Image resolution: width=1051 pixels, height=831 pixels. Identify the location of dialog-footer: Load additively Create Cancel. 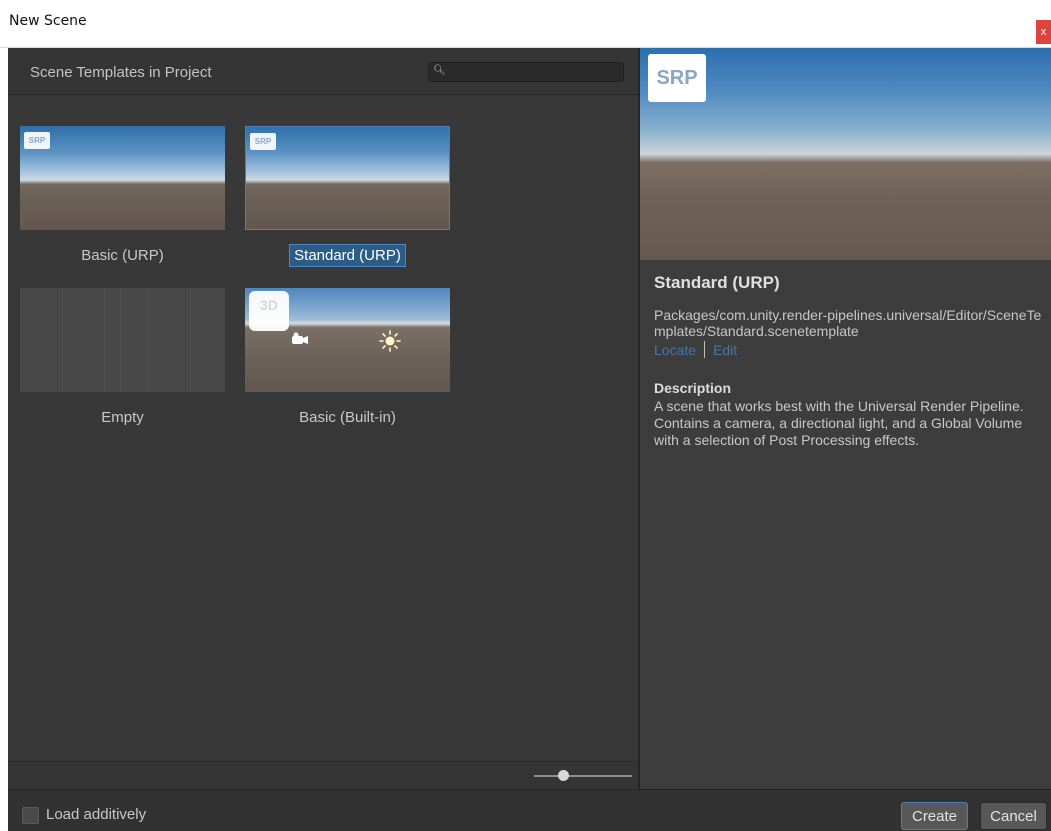
(529, 810).